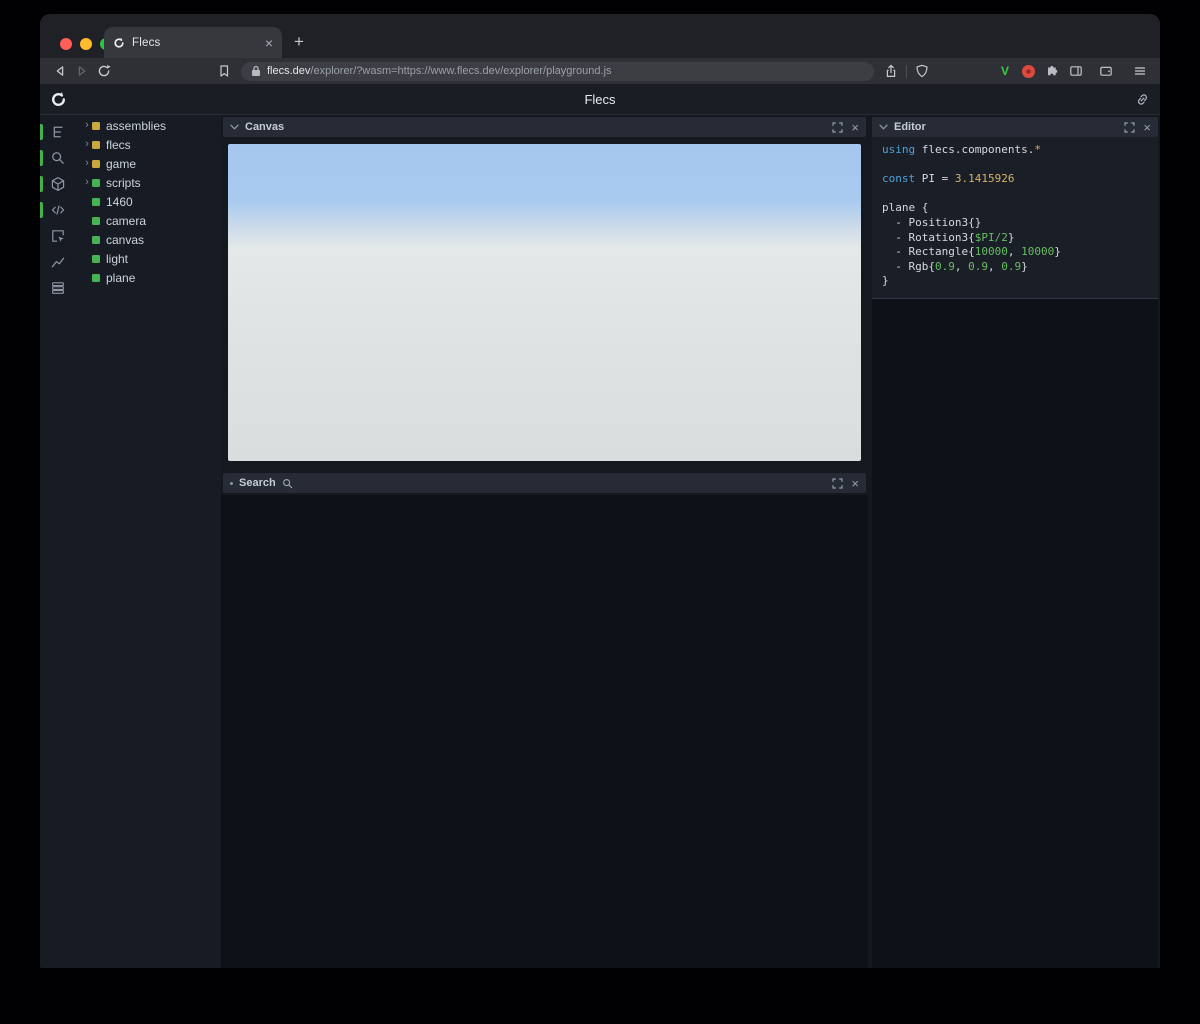 The height and width of the screenshot is (1024, 1200). Describe the element at coordinates (991, 237) in the screenshot. I see `code-token-val: $PI/2` at that location.